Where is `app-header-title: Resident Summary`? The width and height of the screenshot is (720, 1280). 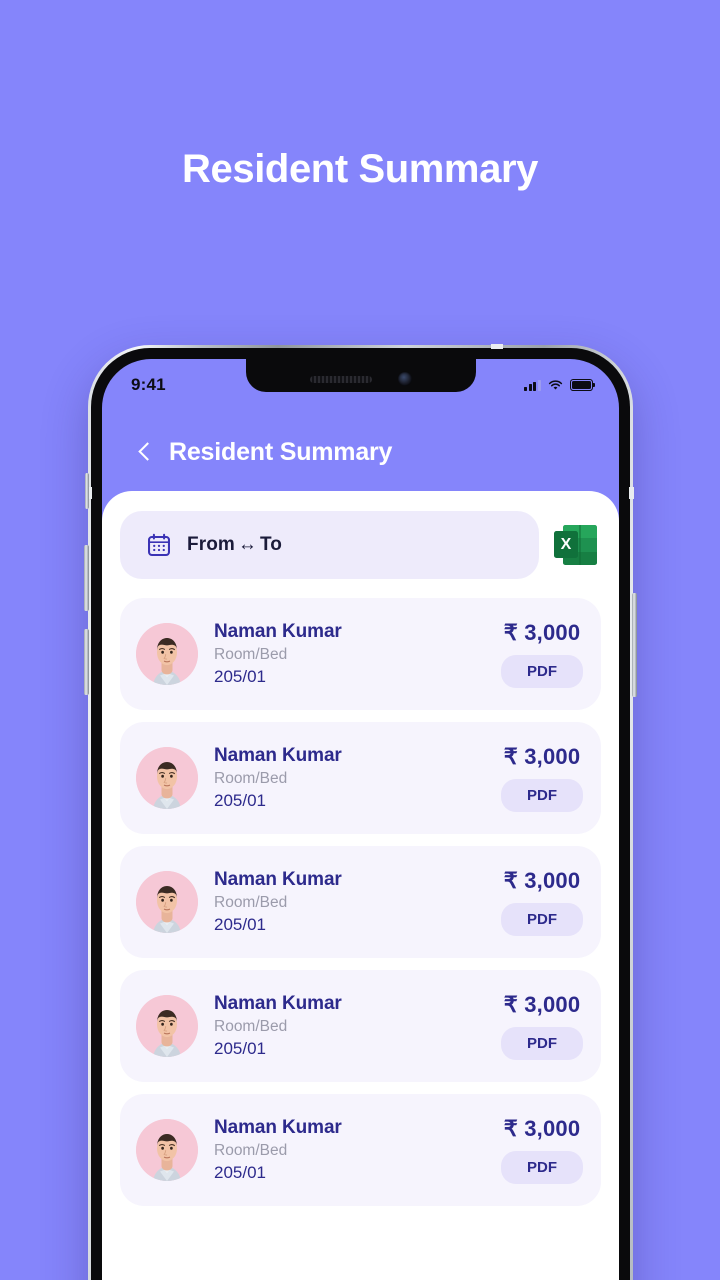 app-header-title: Resident Summary is located at coordinates (281, 451).